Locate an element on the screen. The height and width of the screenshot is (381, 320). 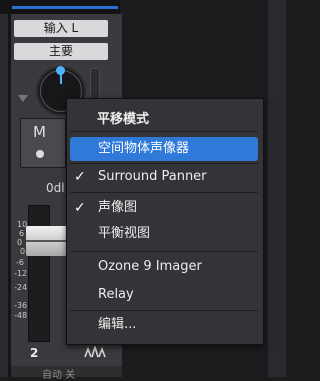
scale-tick: -36 is located at coordinates (21, 305).